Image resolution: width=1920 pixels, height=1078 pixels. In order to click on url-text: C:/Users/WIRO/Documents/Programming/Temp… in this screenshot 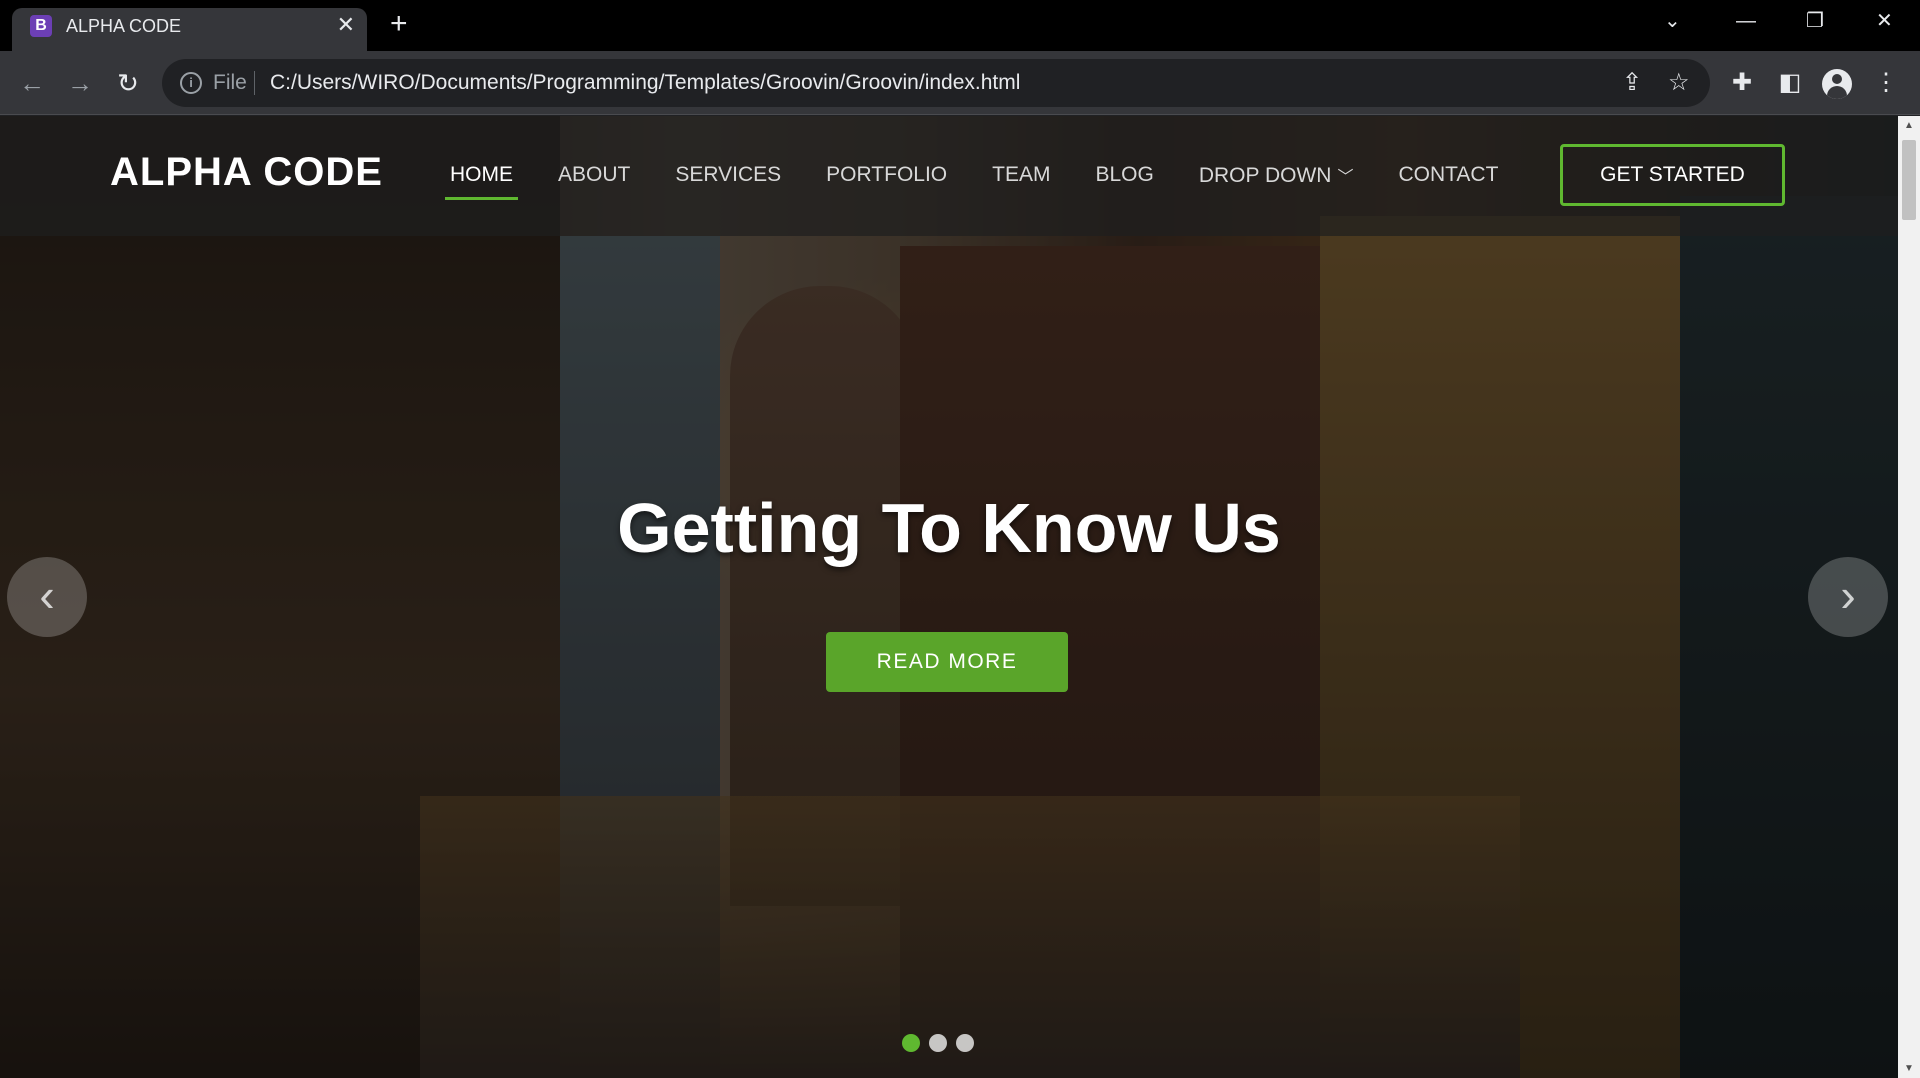, I will do `click(645, 83)`.